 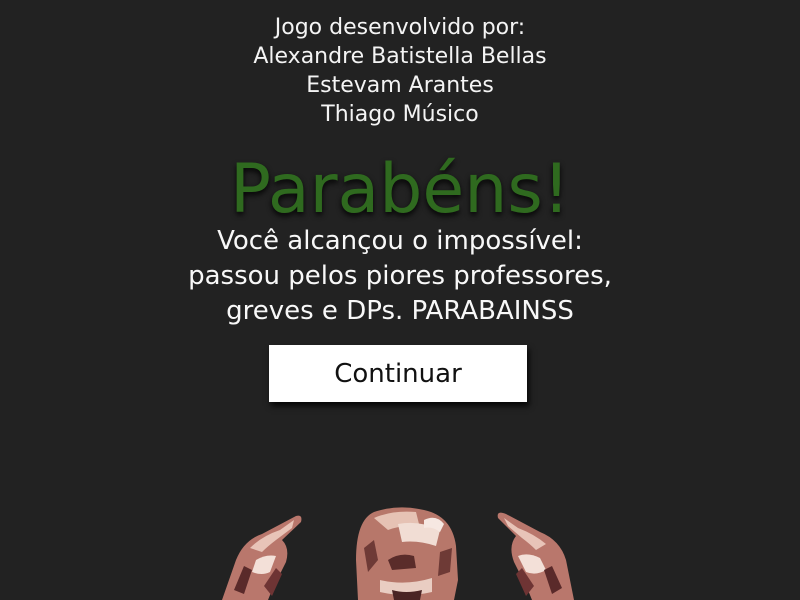 I want to click on continue-button: Continuar, so click(x=398, y=373).